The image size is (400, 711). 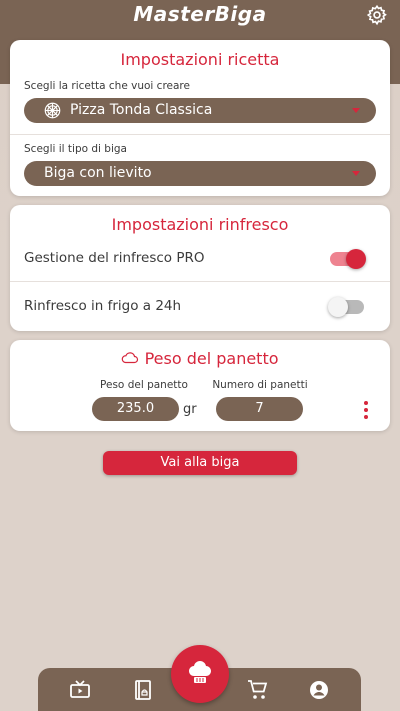 I want to click on weight-label: Peso del panetto, so click(x=144, y=385).